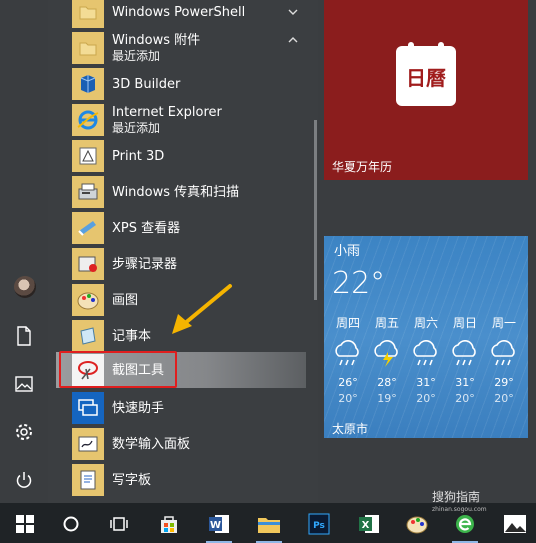  What do you see at coordinates (366, 525) in the screenshot?
I see `svg-text: X` at bounding box center [366, 525].